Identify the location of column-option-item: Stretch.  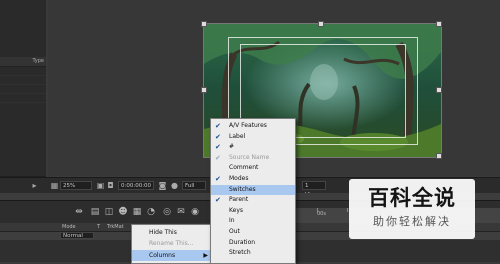
(253, 253).